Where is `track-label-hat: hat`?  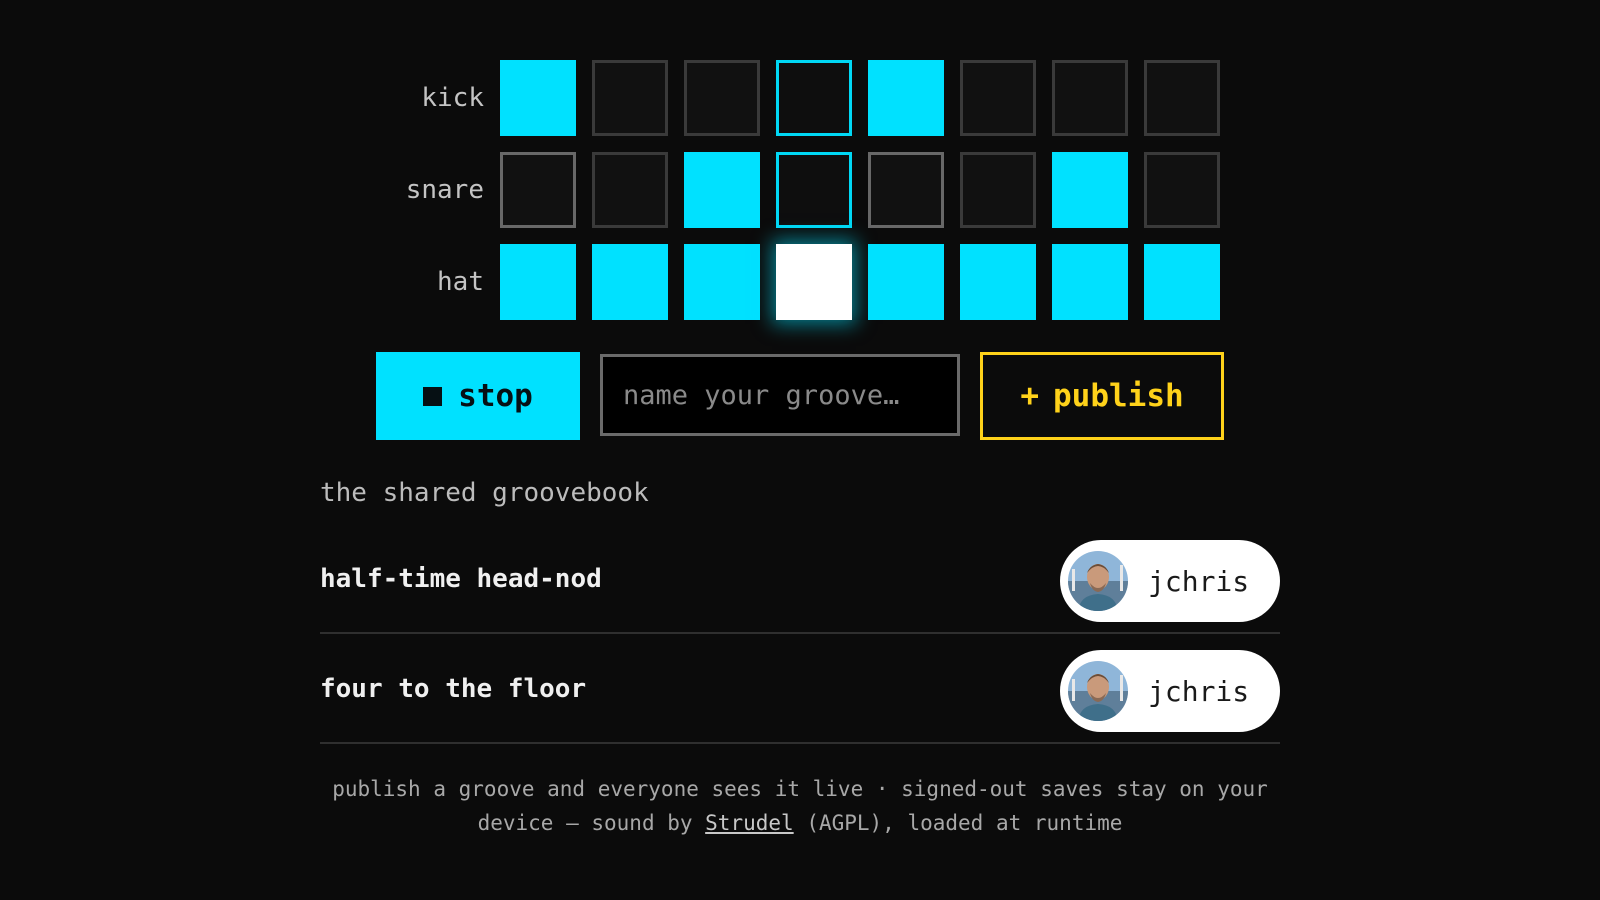
track-label-hat: hat is located at coordinates (460, 282).